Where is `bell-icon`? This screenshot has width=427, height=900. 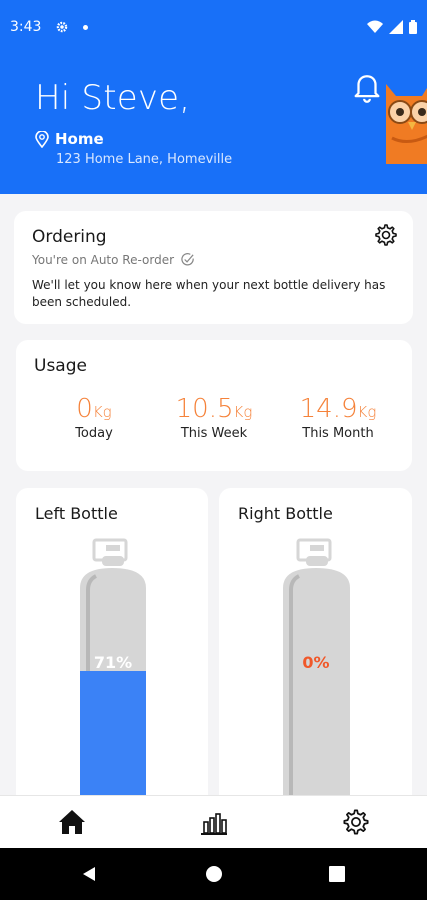
bell-icon is located at coordinates (367, 89).